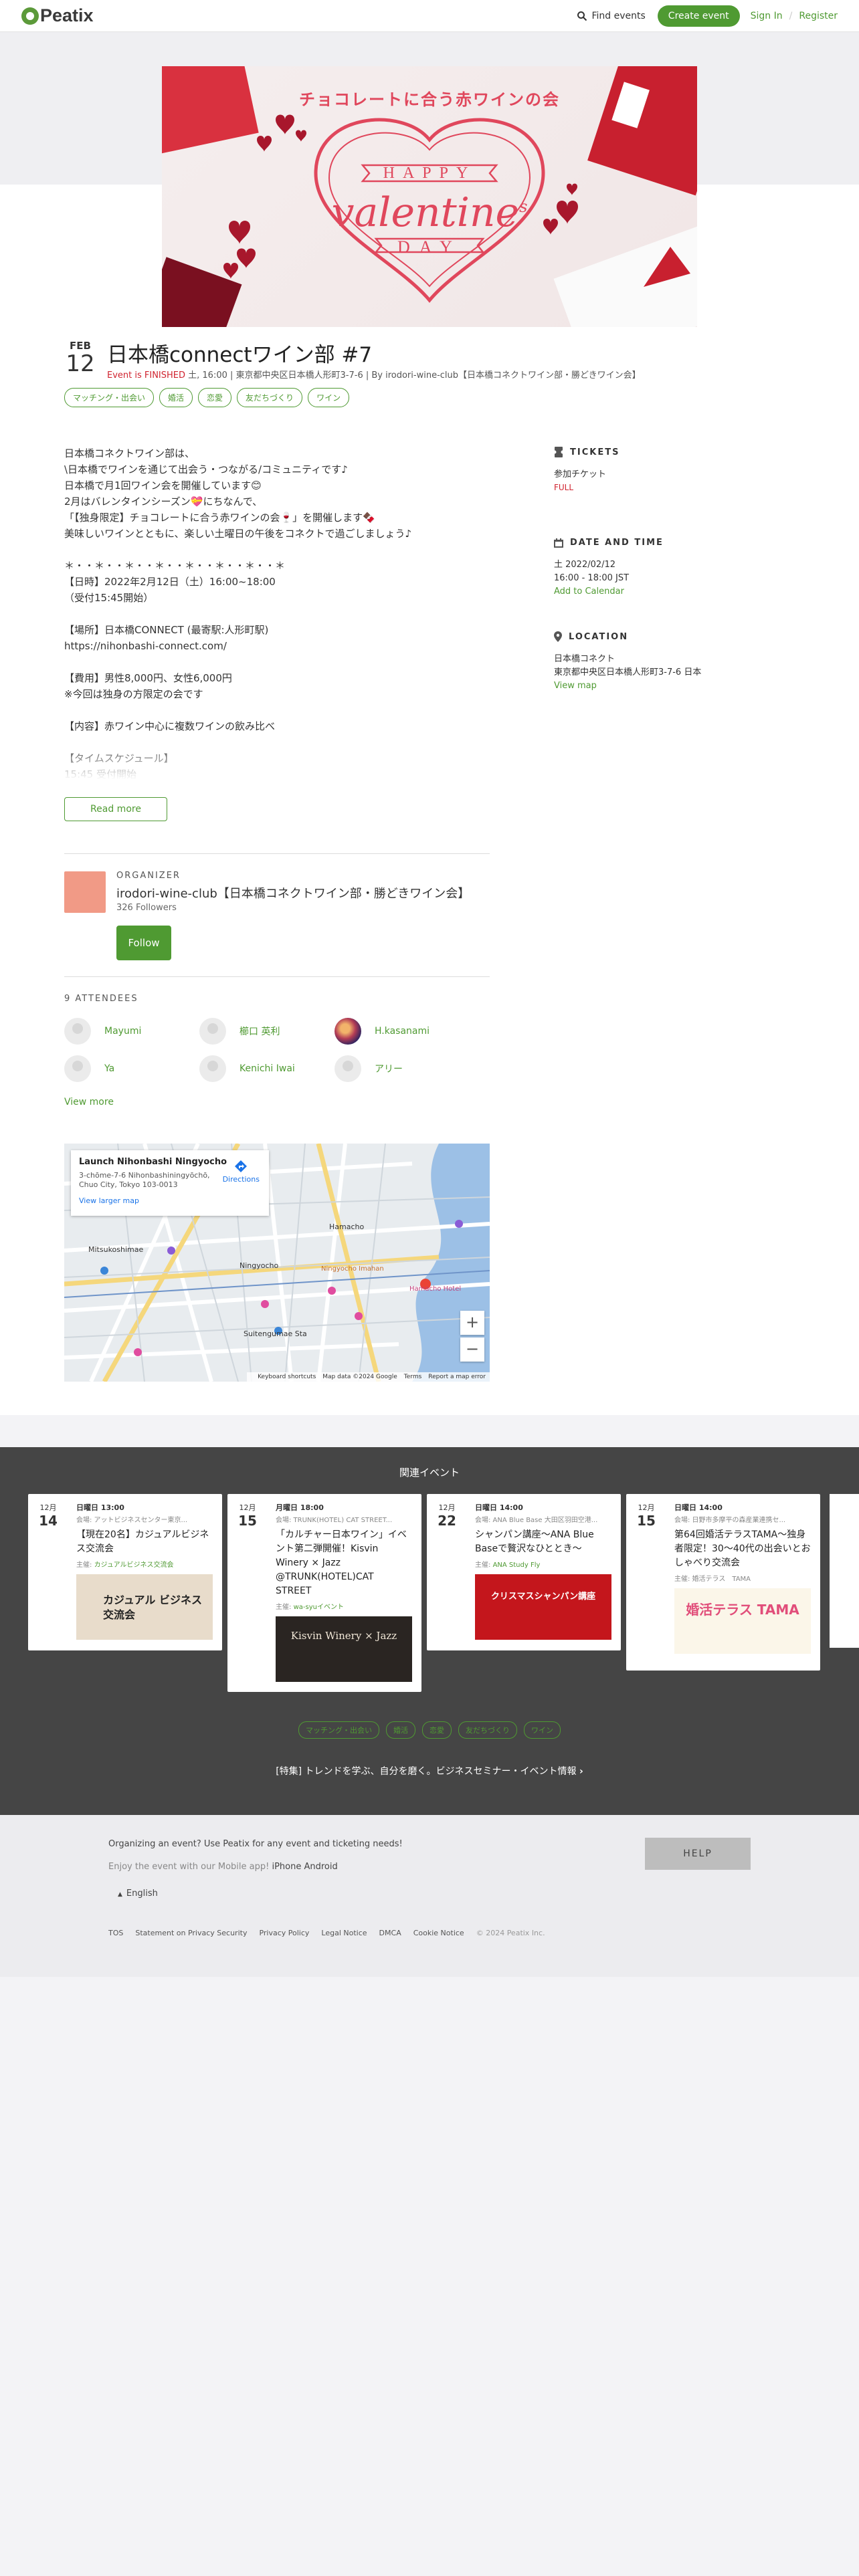  I want to click on card-when: 日曜日 13:00, so click(100, 1507).